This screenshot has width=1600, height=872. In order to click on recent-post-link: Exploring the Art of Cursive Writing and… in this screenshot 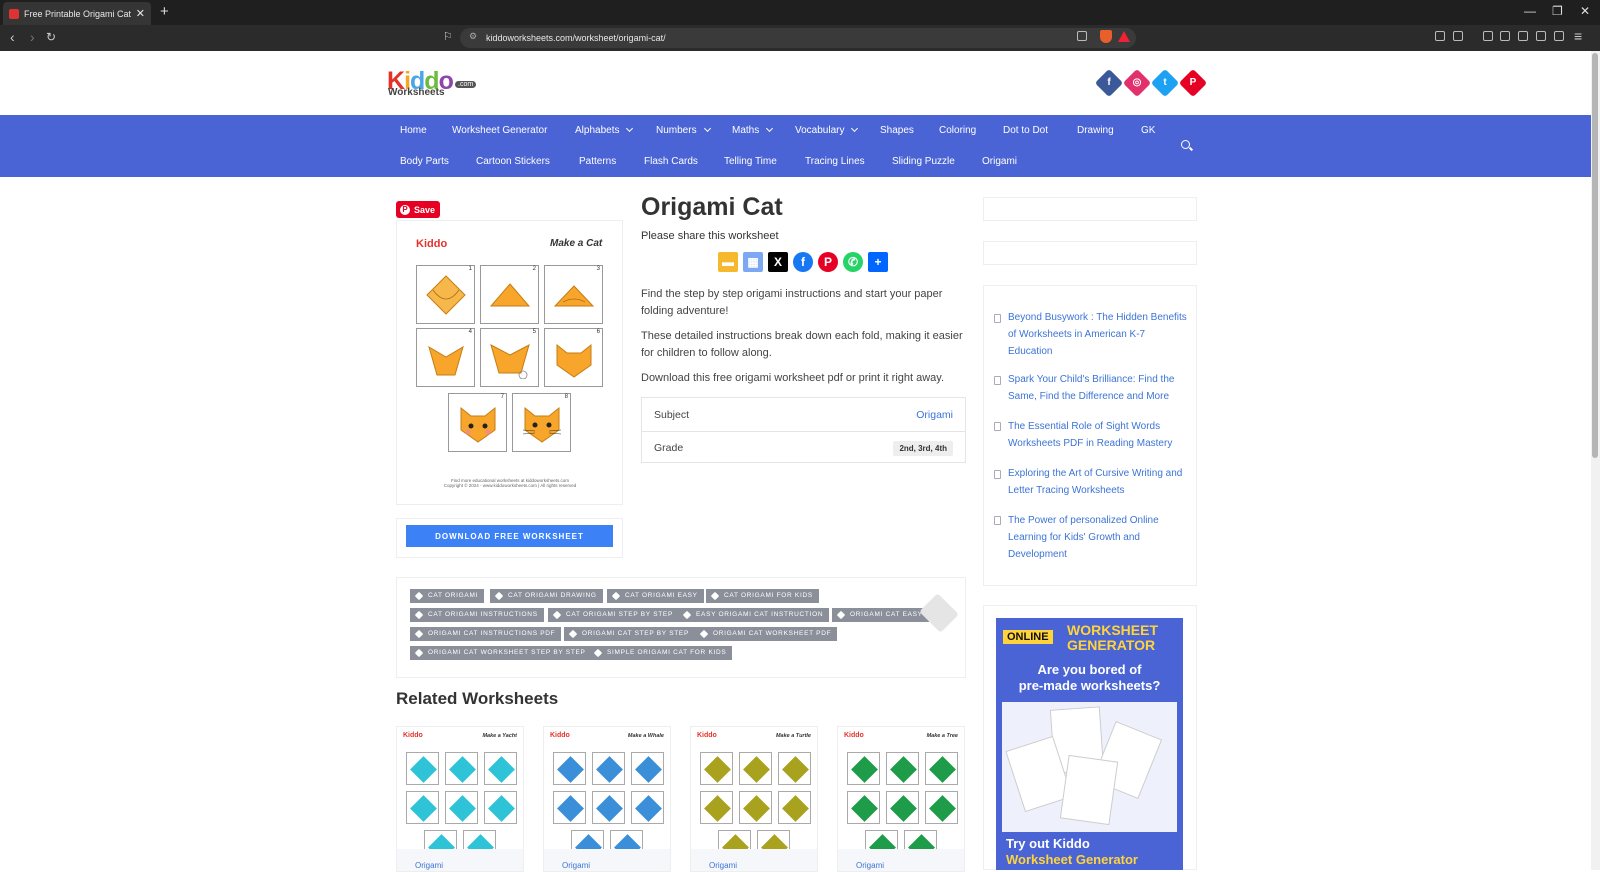, I will do `click(1098, 482)`.